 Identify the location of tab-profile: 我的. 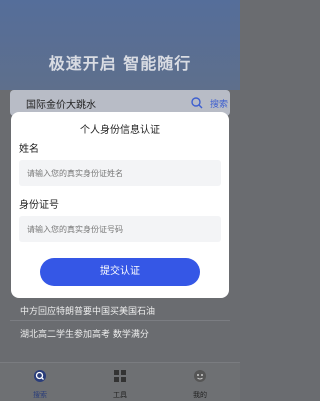
(200, 382).